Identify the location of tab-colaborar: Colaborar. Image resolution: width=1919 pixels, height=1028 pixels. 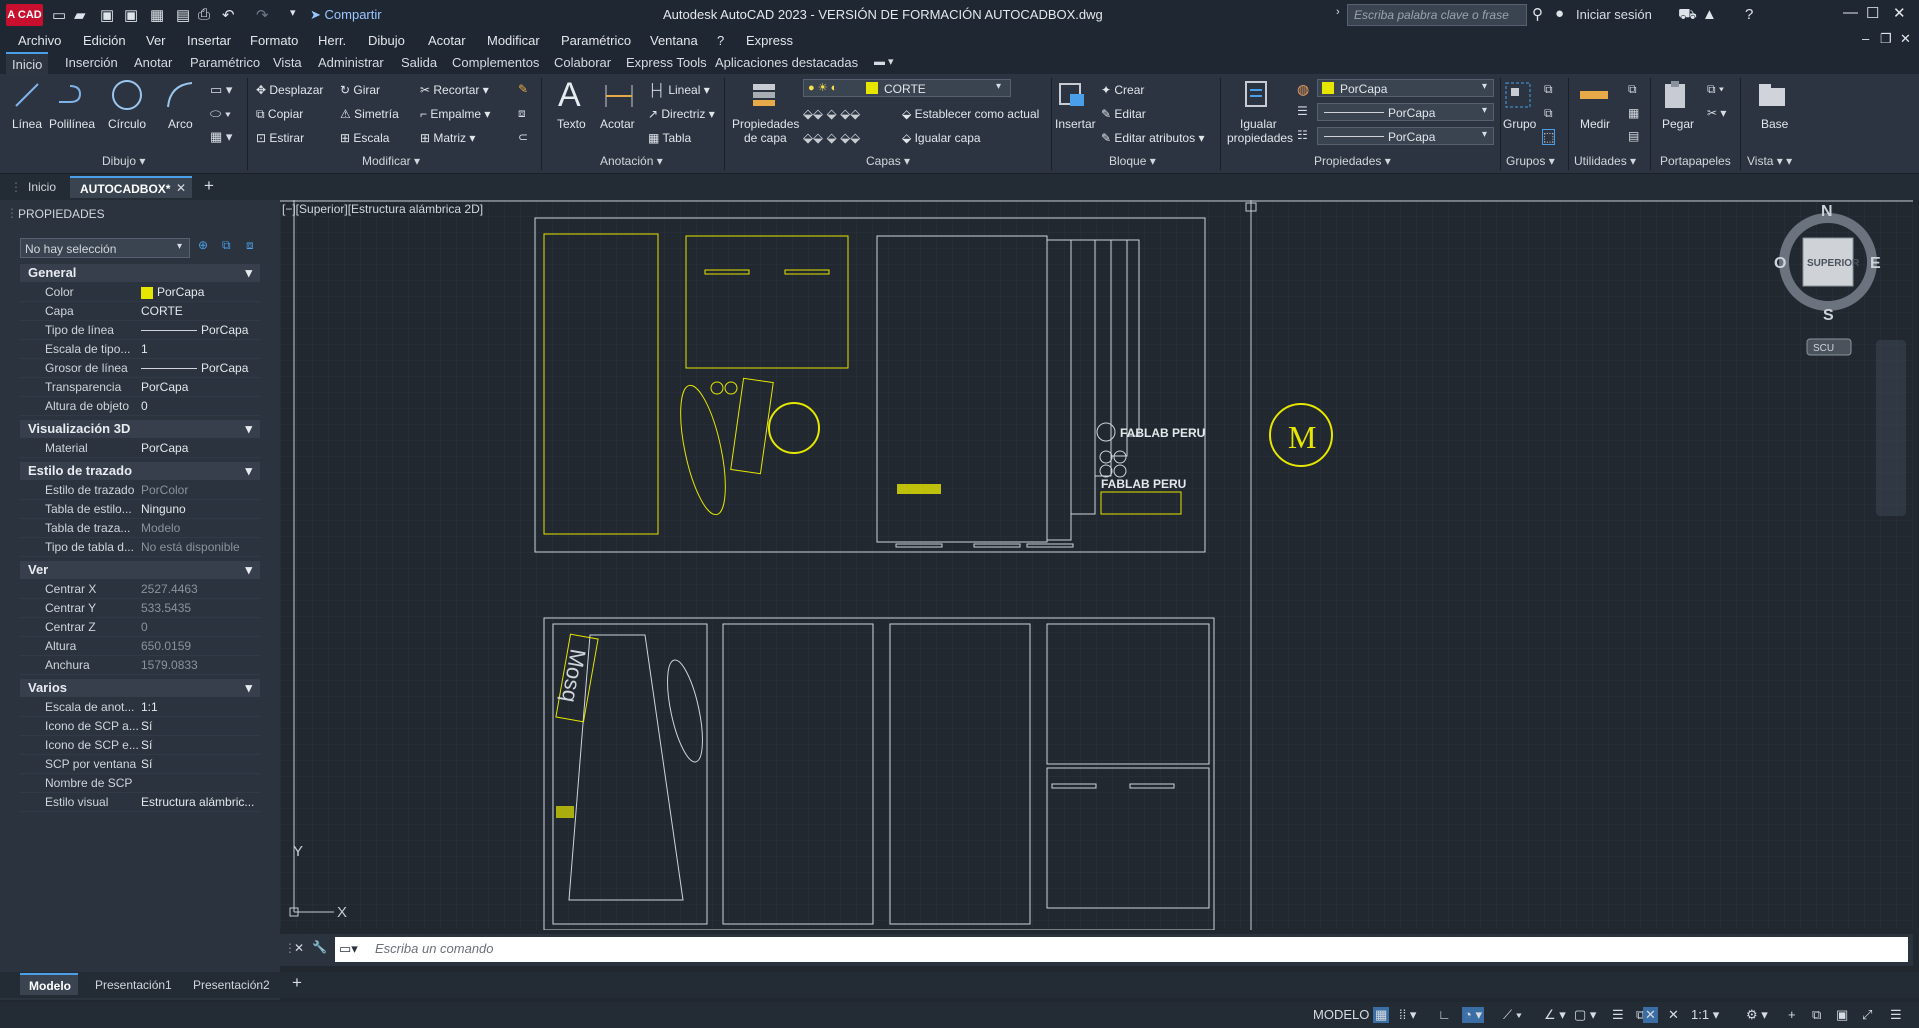
(582, 62).